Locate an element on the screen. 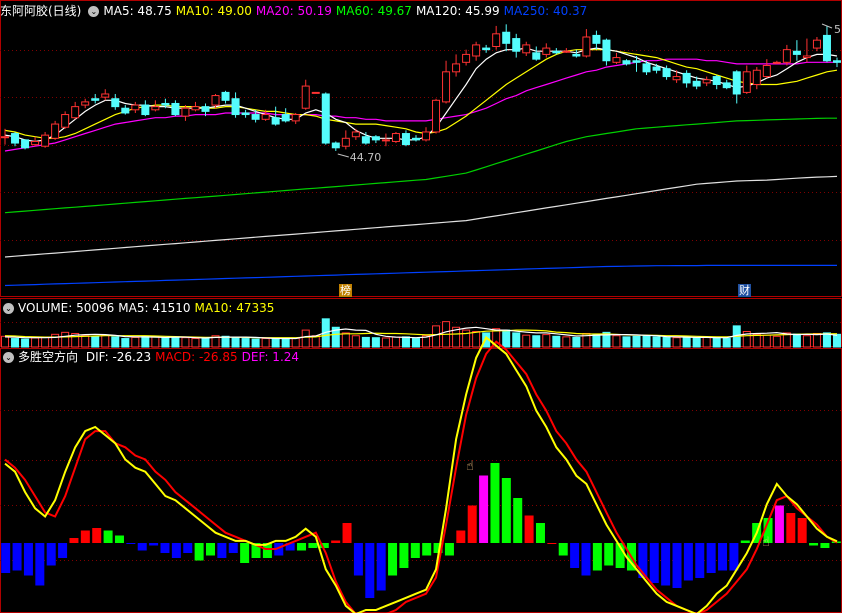 The height and width of the screenshot is (613, 842). price-ma-label-3: MA60: 49.67 is located at coordinates (373, 11).